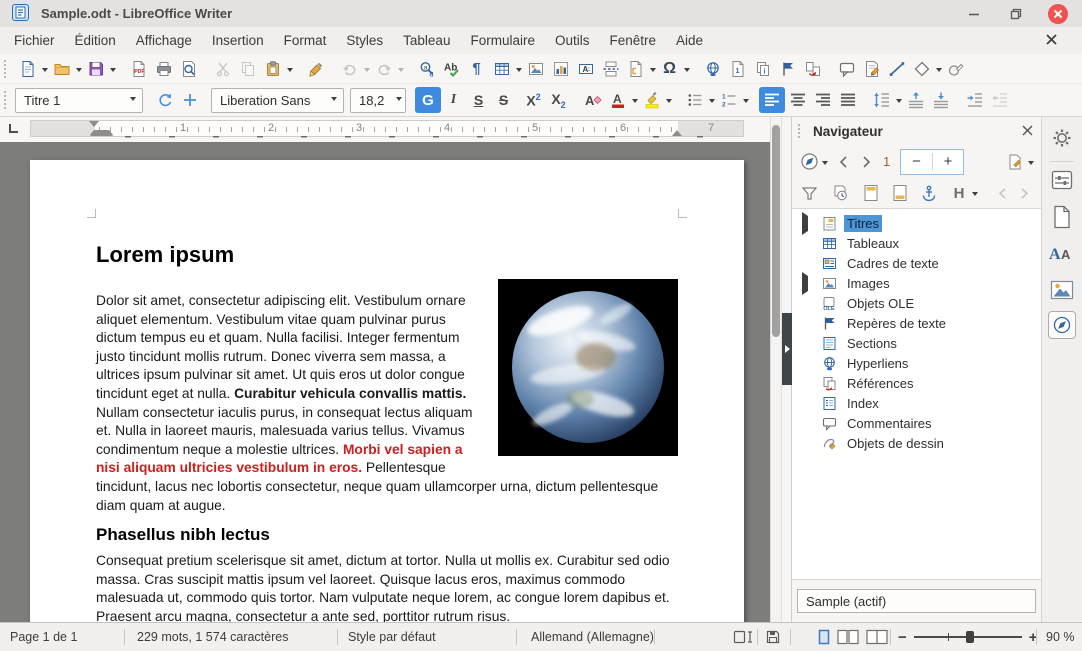 This screenshot has width=1082, height=651. What do you see at coordinates (163, 69) in the screenshot?
I see `print-icon` at bounding box center [163, 69].